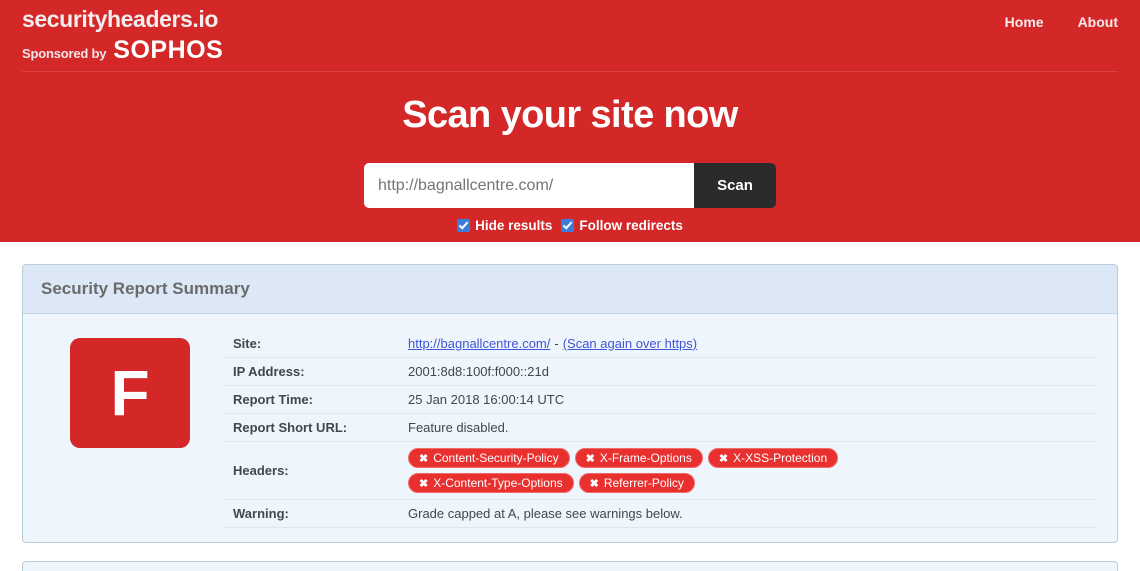 This screenshot has width=1140, height=571. What do you see at coordinates (780, 458) in the screenshot?
I see `missing-header-name: X-XSS-Protection` at bounding box center [780, 458].